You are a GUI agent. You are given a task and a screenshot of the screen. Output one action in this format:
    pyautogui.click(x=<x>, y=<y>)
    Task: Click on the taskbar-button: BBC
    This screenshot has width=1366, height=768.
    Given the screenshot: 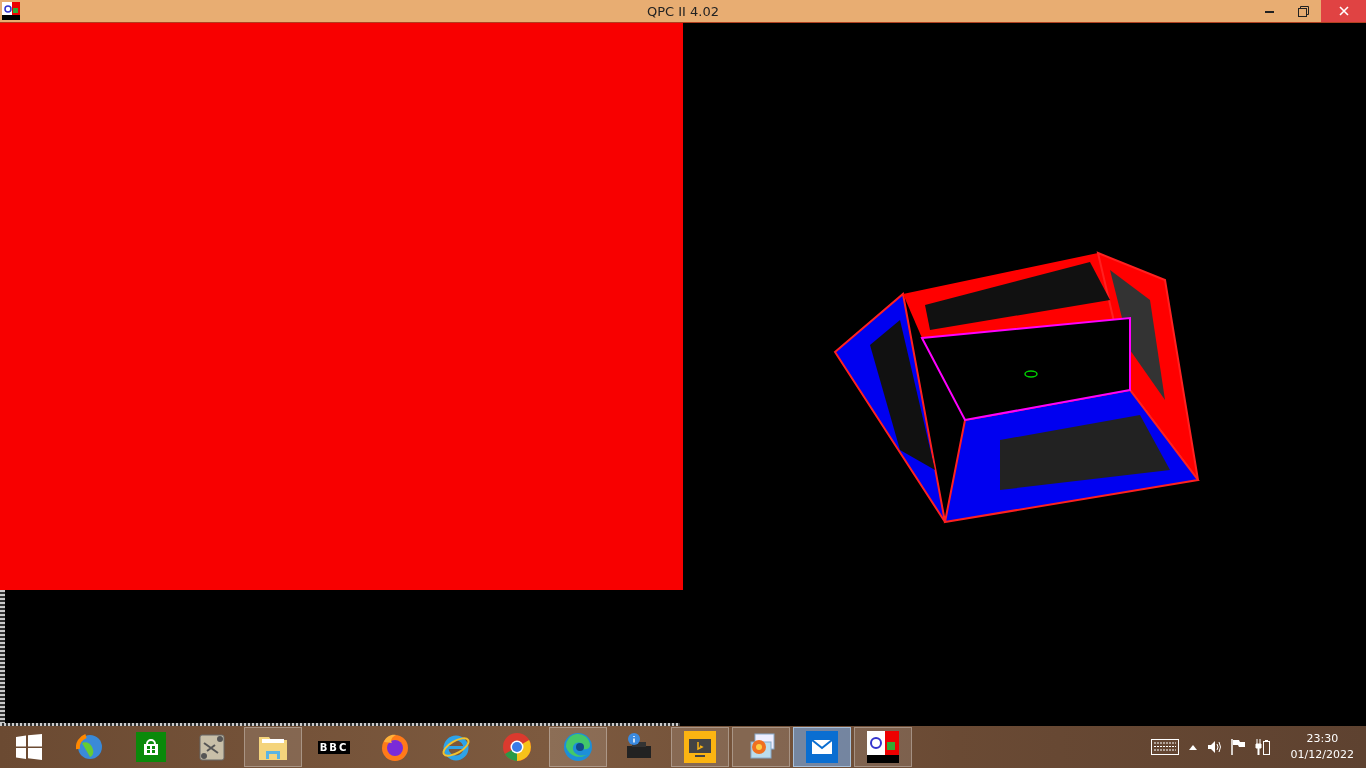 What is the action you would take?
    pyautogui.click(x=334, y=747)
    